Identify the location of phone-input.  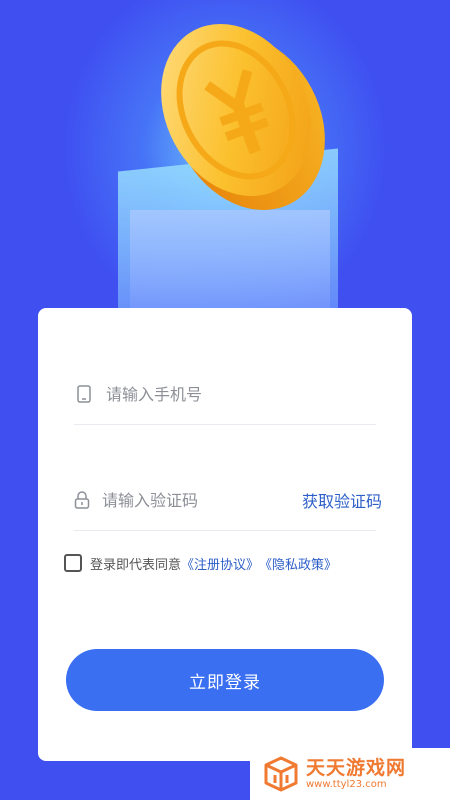
(241, 394).